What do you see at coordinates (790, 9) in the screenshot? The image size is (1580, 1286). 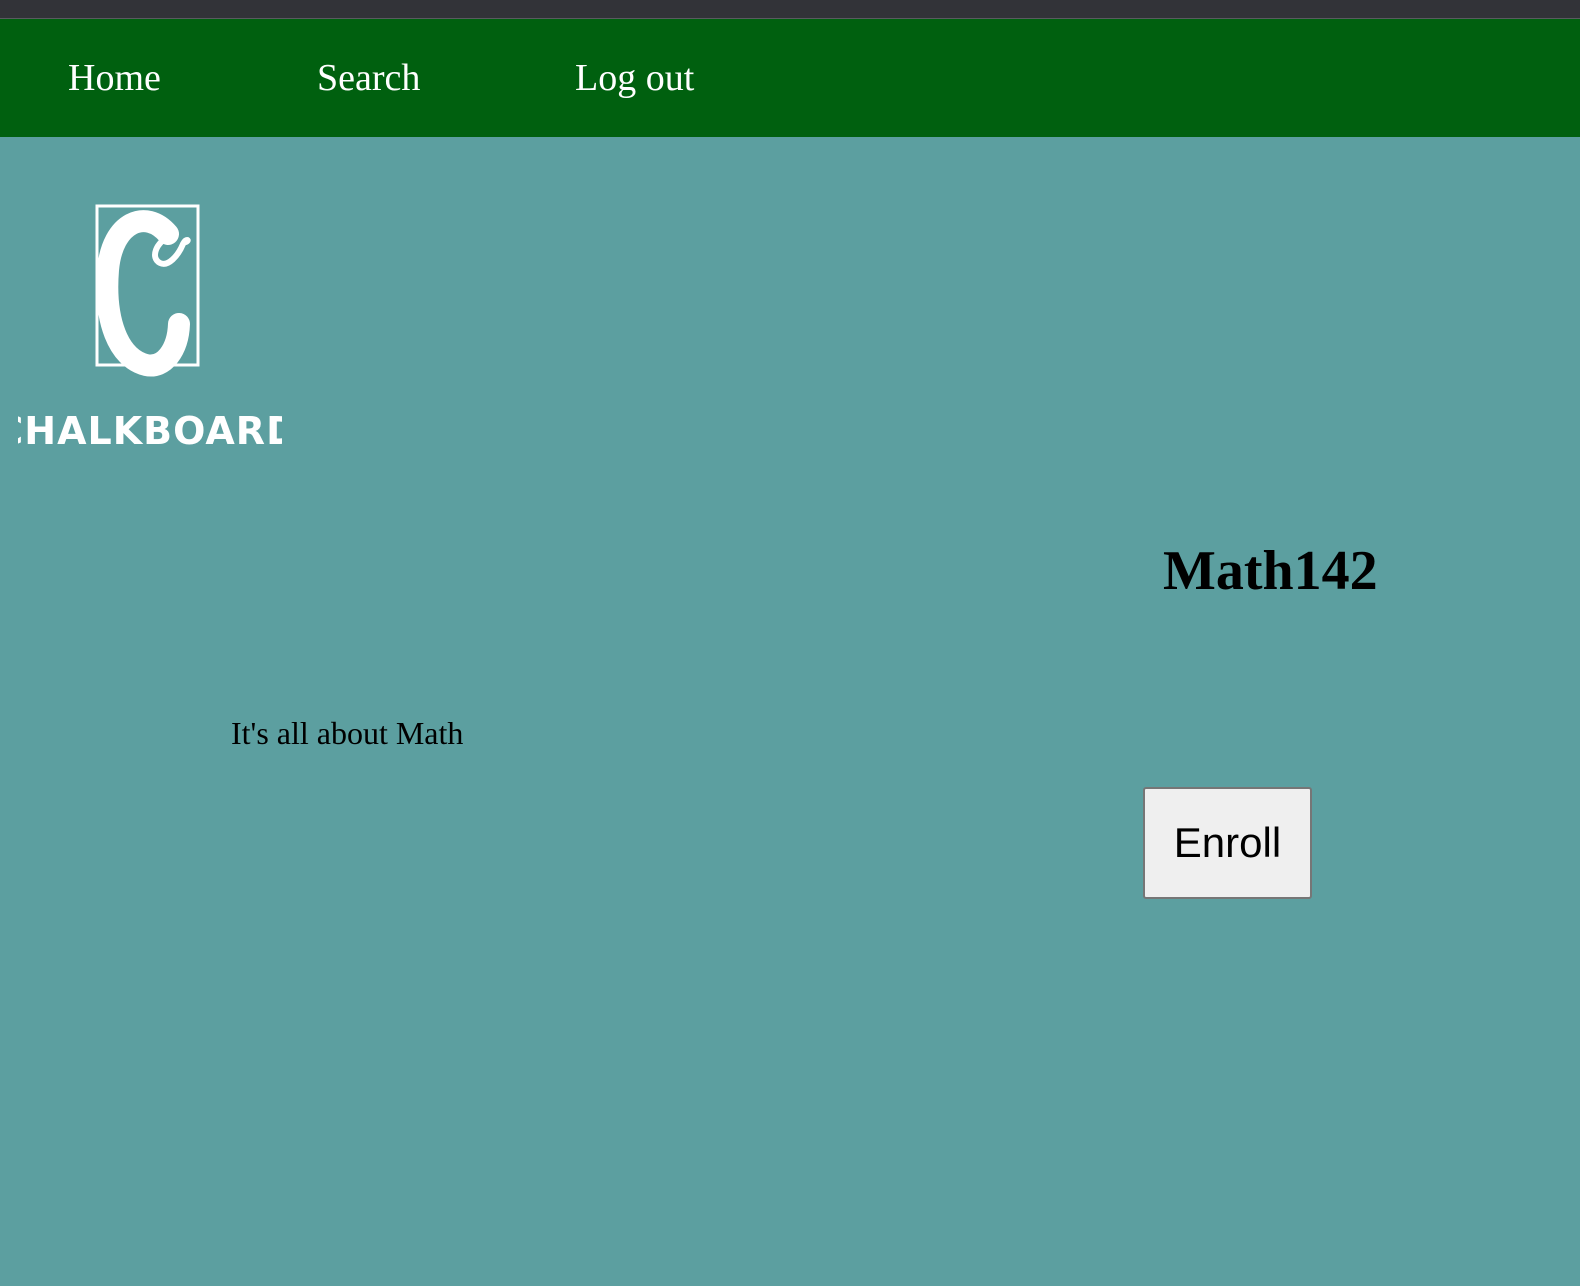 I see `browser-top-strip` at bounding box center [790, 9].